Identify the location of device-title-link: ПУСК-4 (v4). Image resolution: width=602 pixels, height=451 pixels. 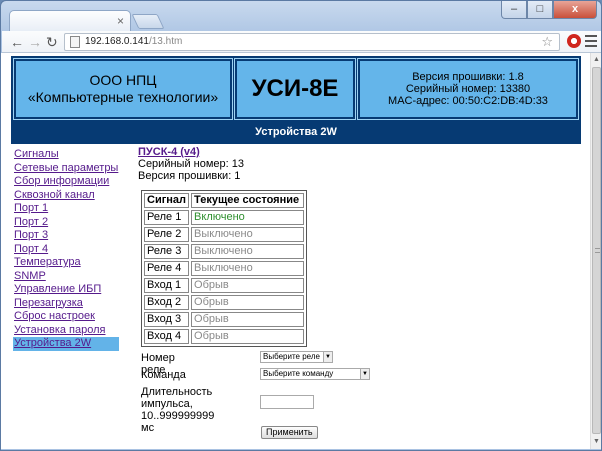
(191, 152).